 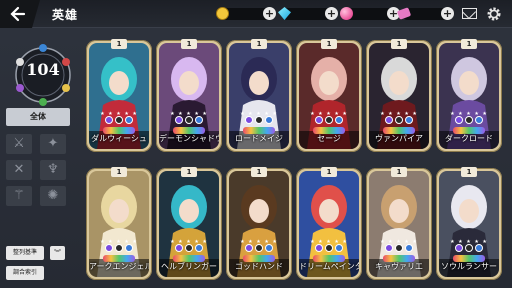 What do you see at coordinates (331, 13) in the screenshot?
I see `add-gem-button: +` at bounding box center [331, 13].